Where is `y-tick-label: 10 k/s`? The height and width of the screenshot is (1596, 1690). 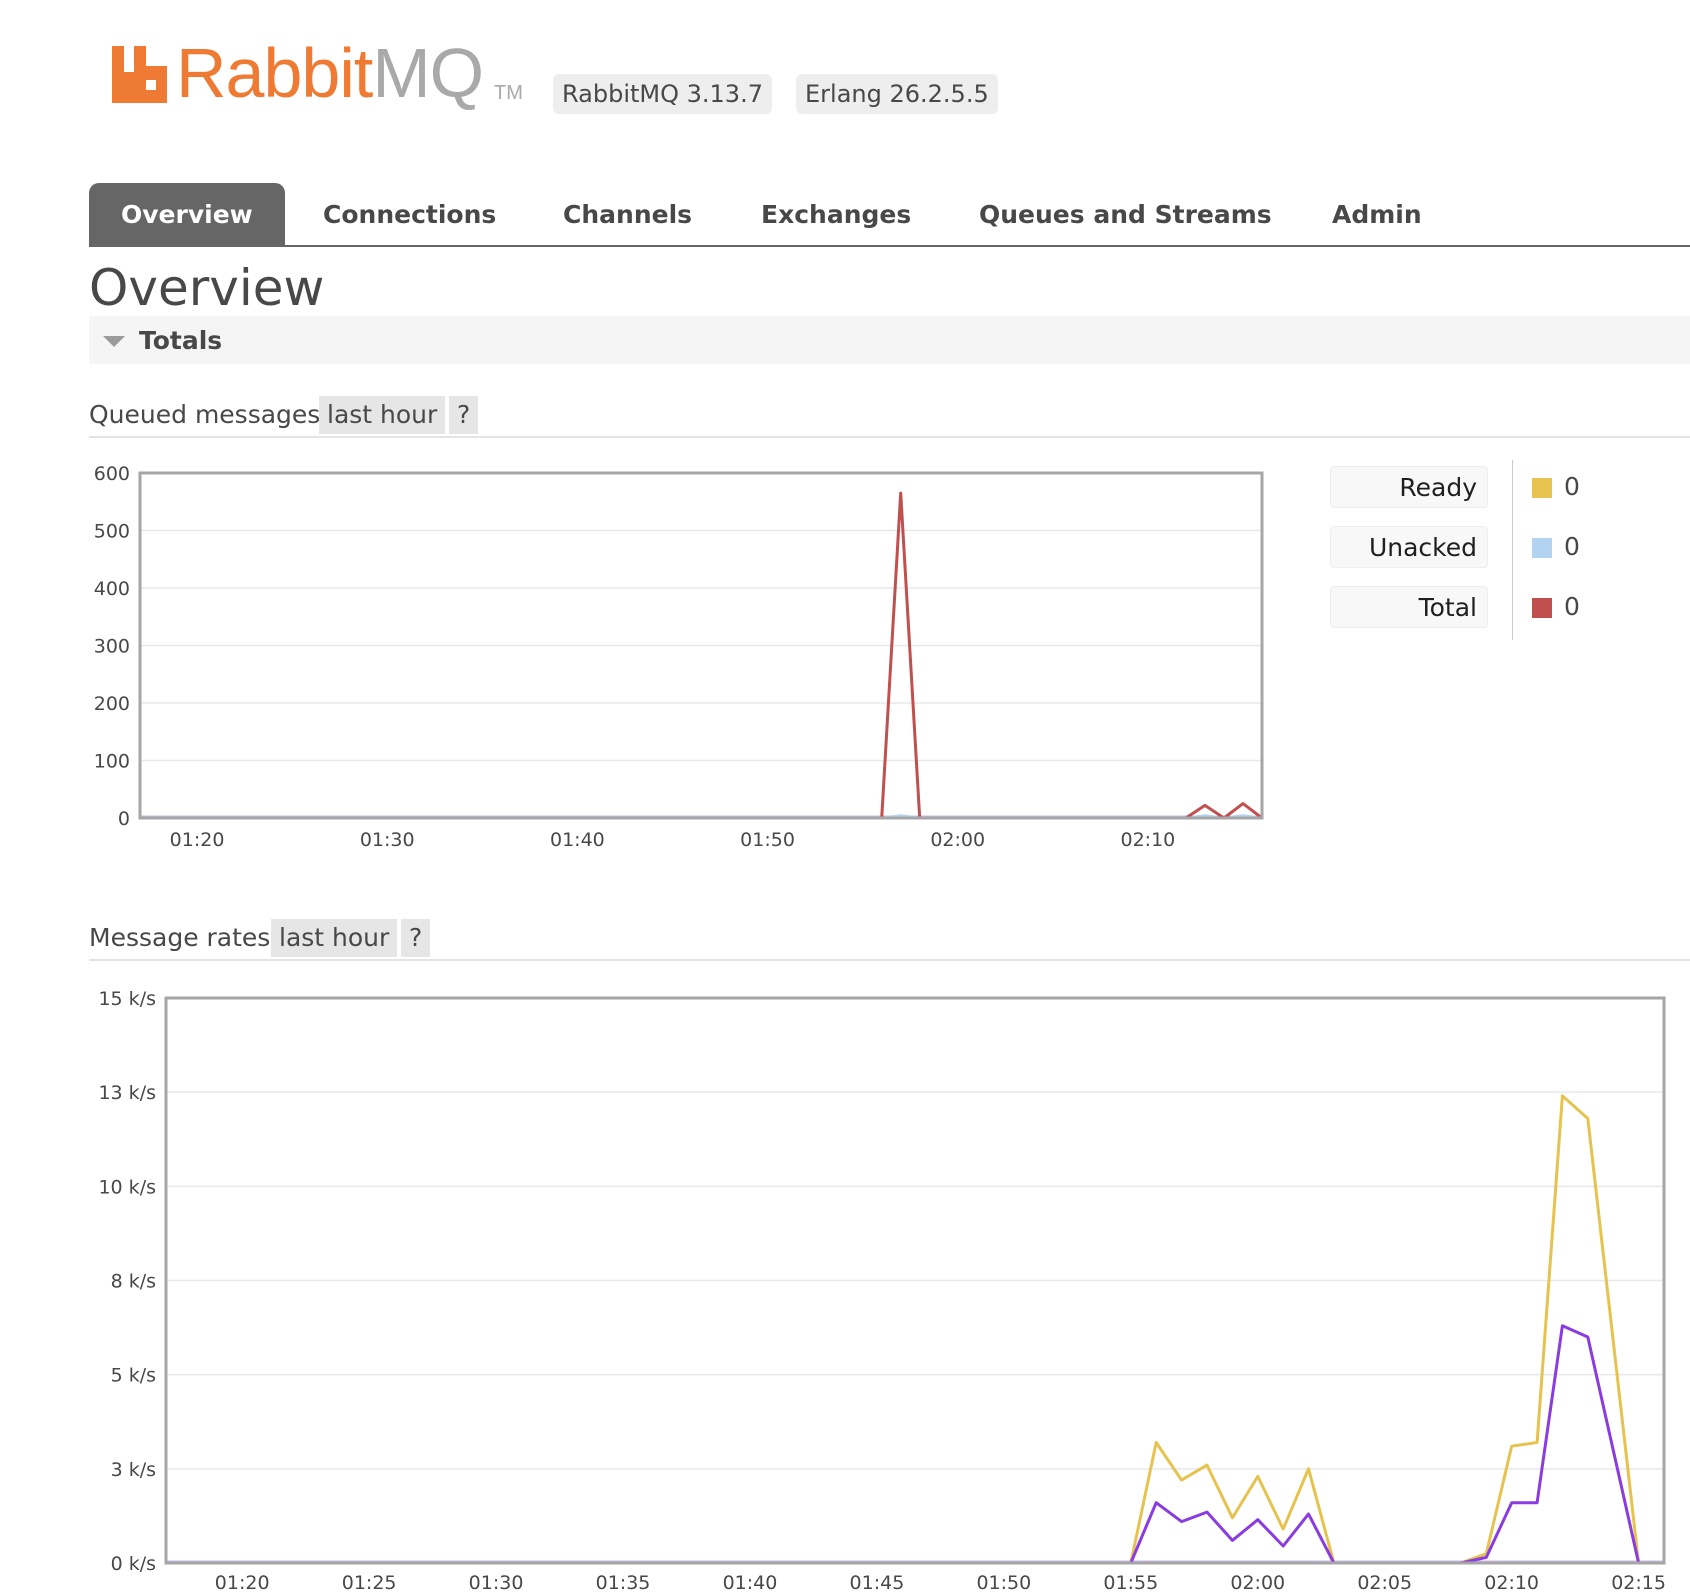 y-tick-label: 10 k/s is located at coordinates (127, 1187).